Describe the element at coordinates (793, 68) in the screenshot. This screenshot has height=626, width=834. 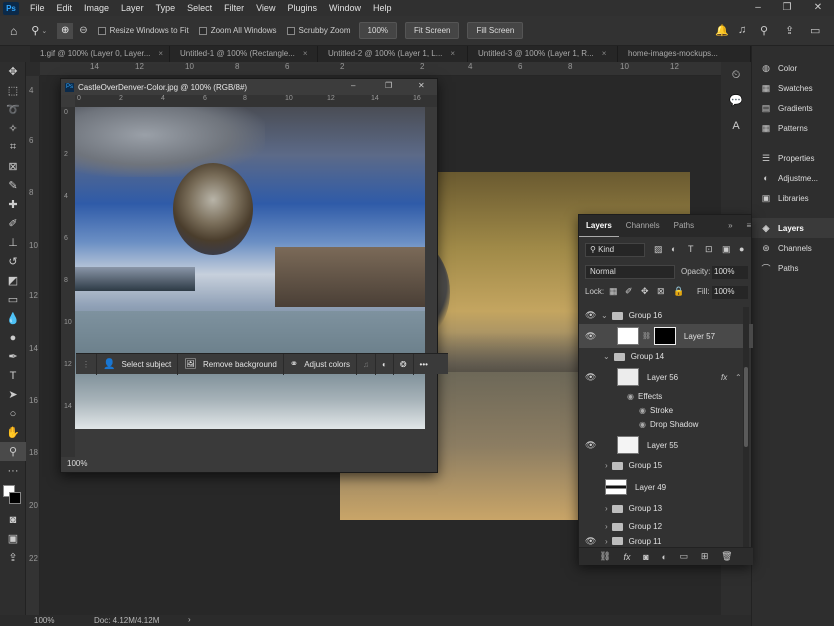
I see `panel-color: ◍ Color` at that location.